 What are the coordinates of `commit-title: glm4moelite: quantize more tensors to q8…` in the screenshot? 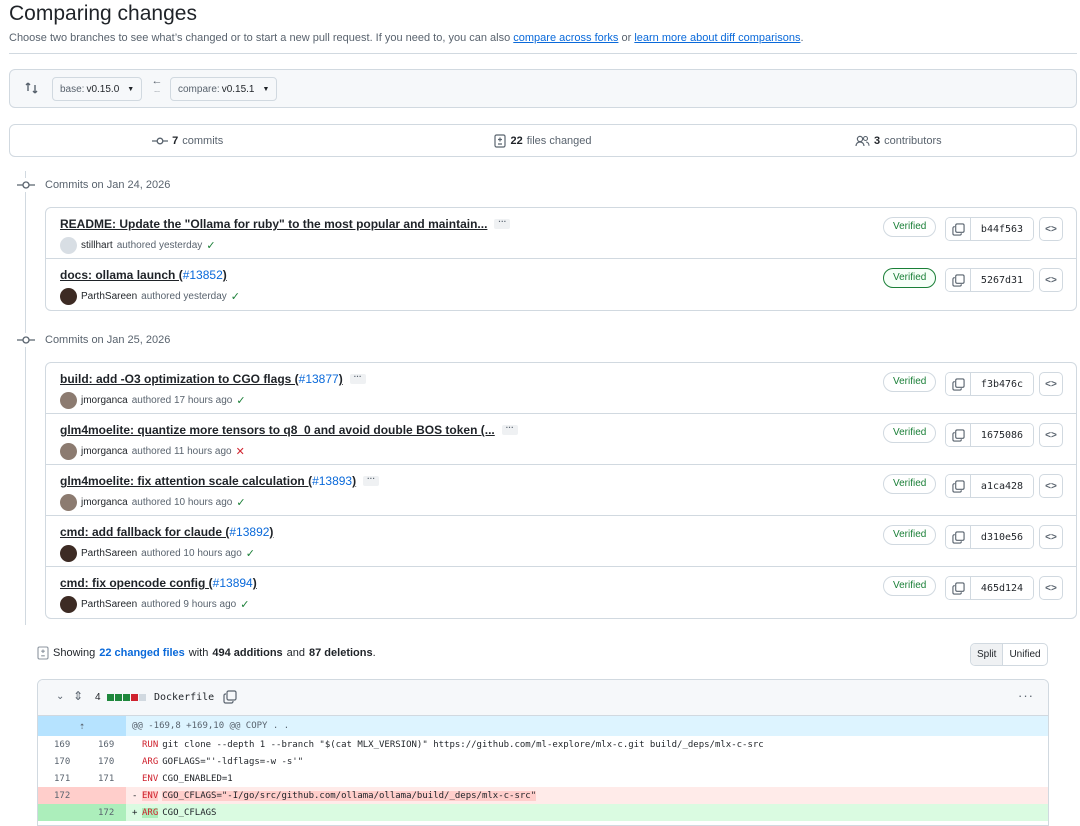 It's located at (289, 430).